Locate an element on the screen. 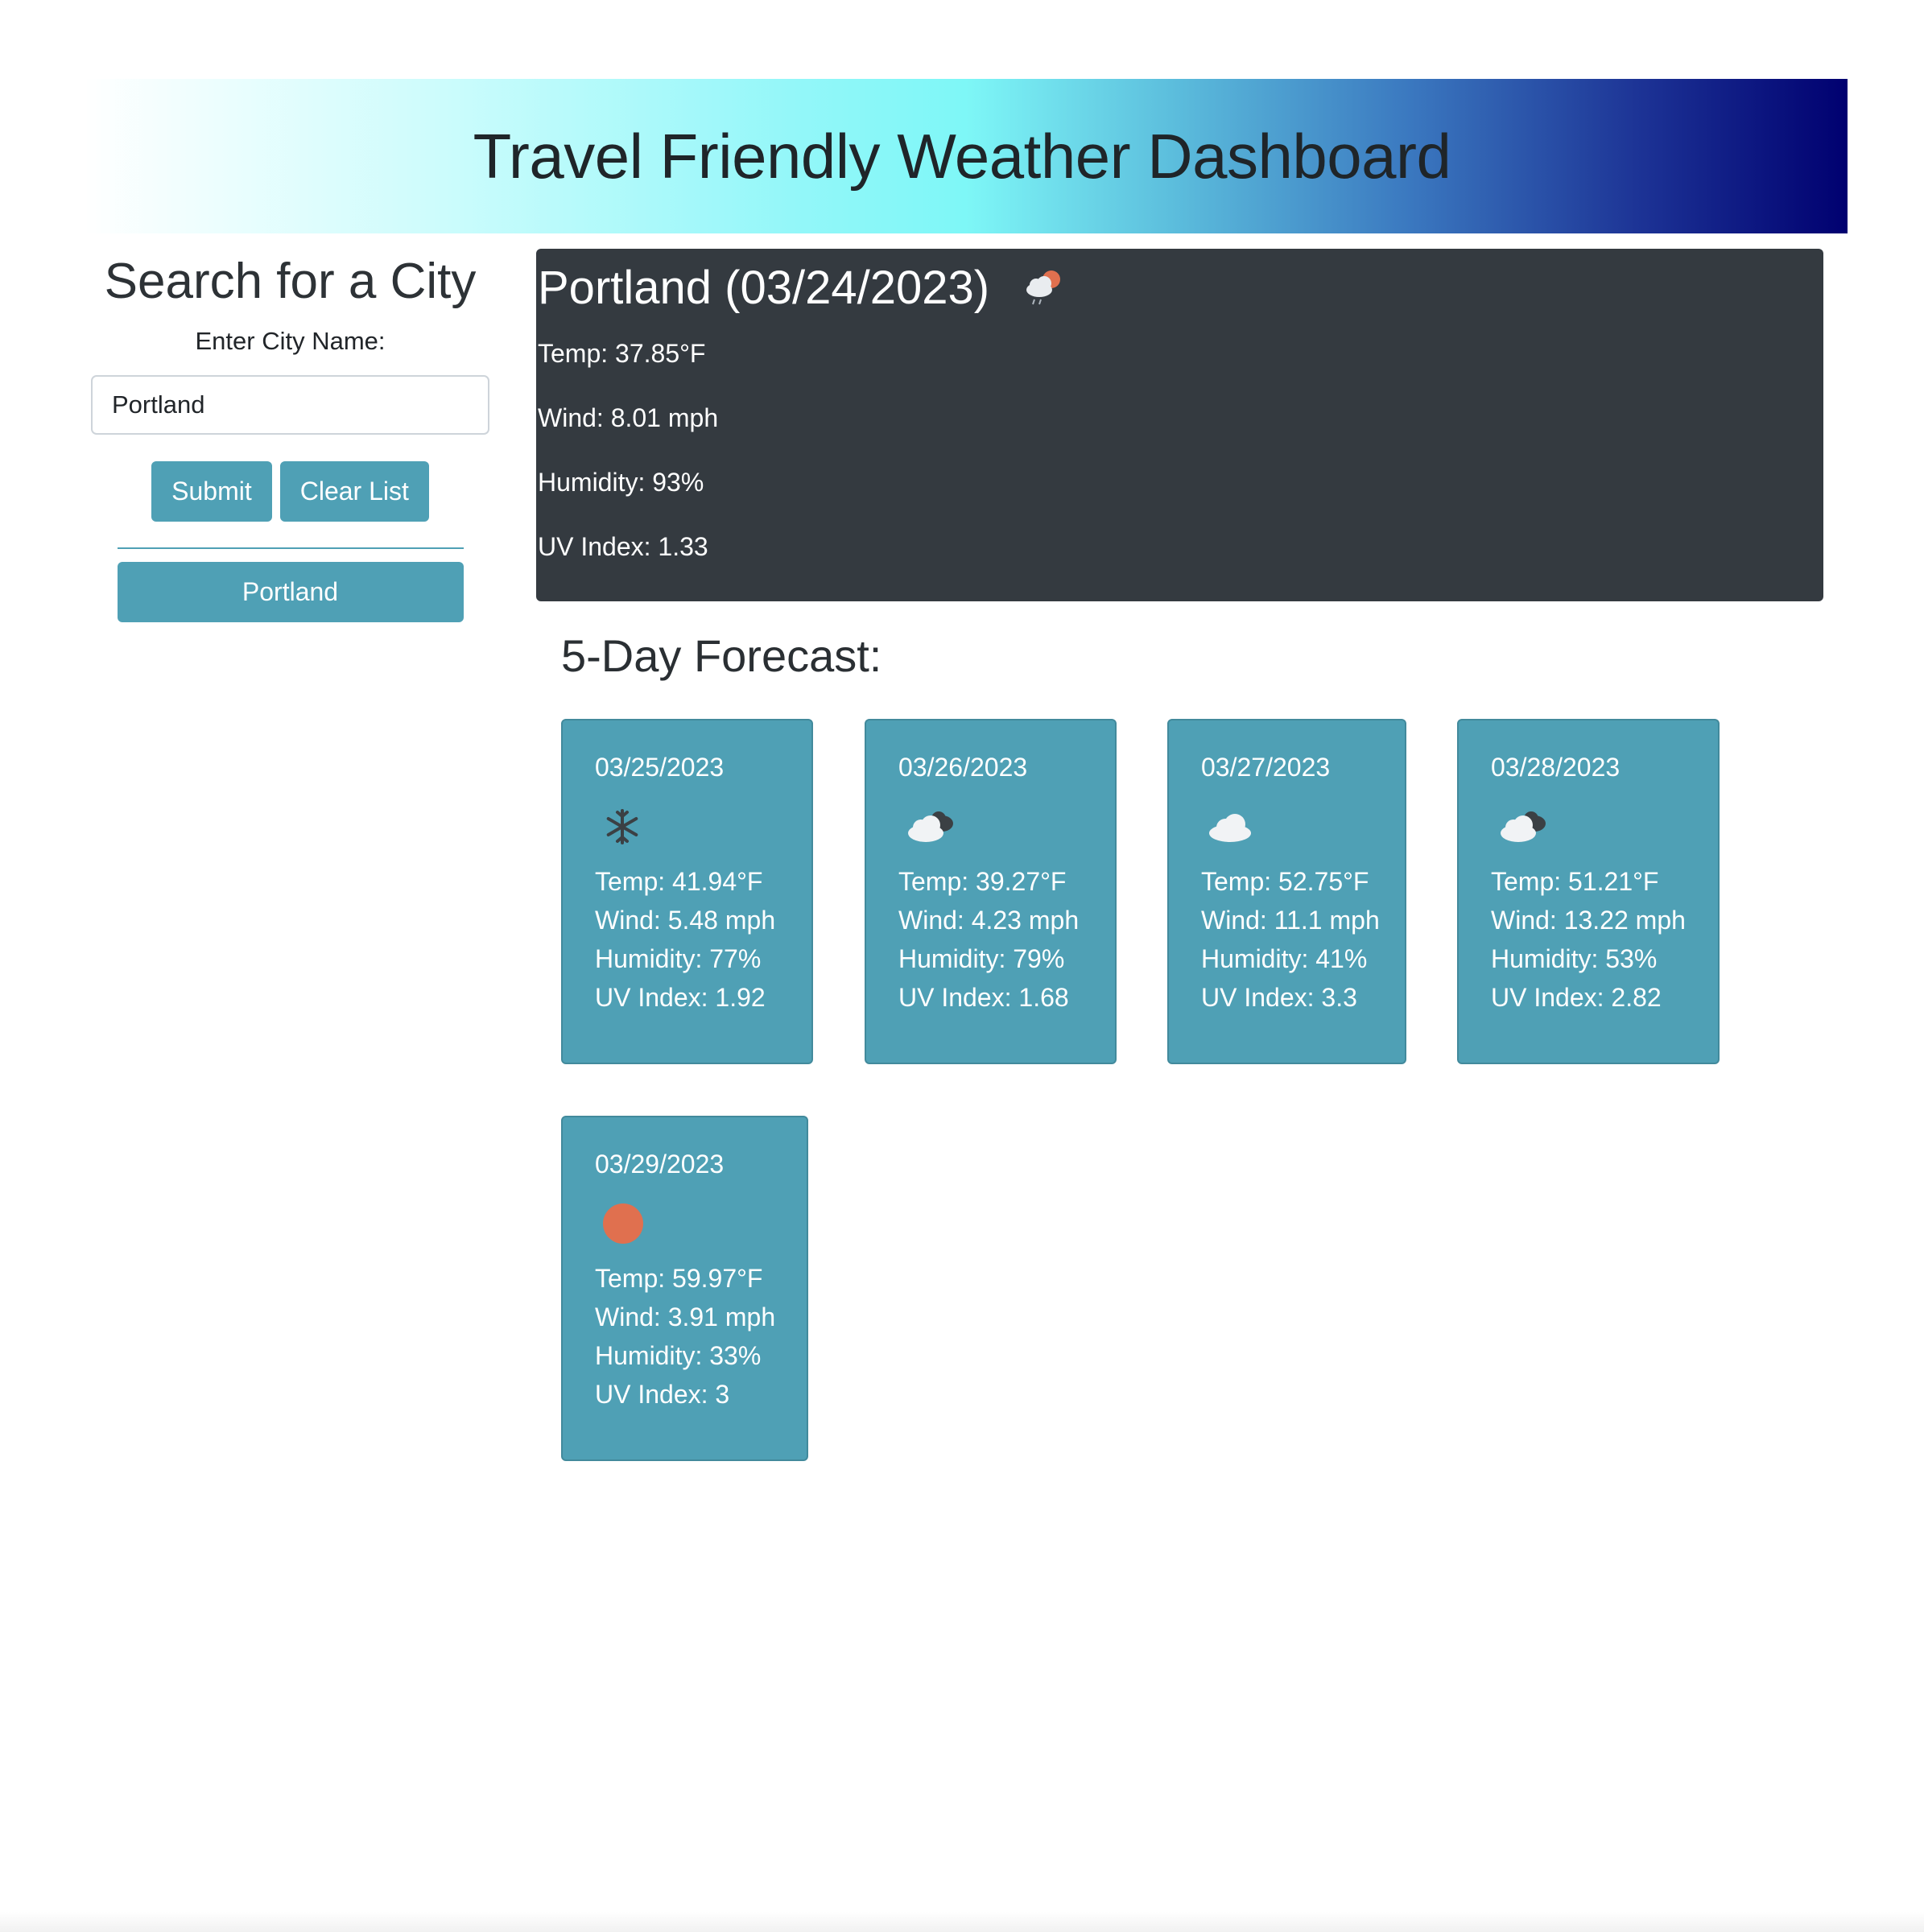 The height and width of the screenshot is (1932, 1924). current-city-title: Portland (03/24/2023) is located at coordinates (764, 287).